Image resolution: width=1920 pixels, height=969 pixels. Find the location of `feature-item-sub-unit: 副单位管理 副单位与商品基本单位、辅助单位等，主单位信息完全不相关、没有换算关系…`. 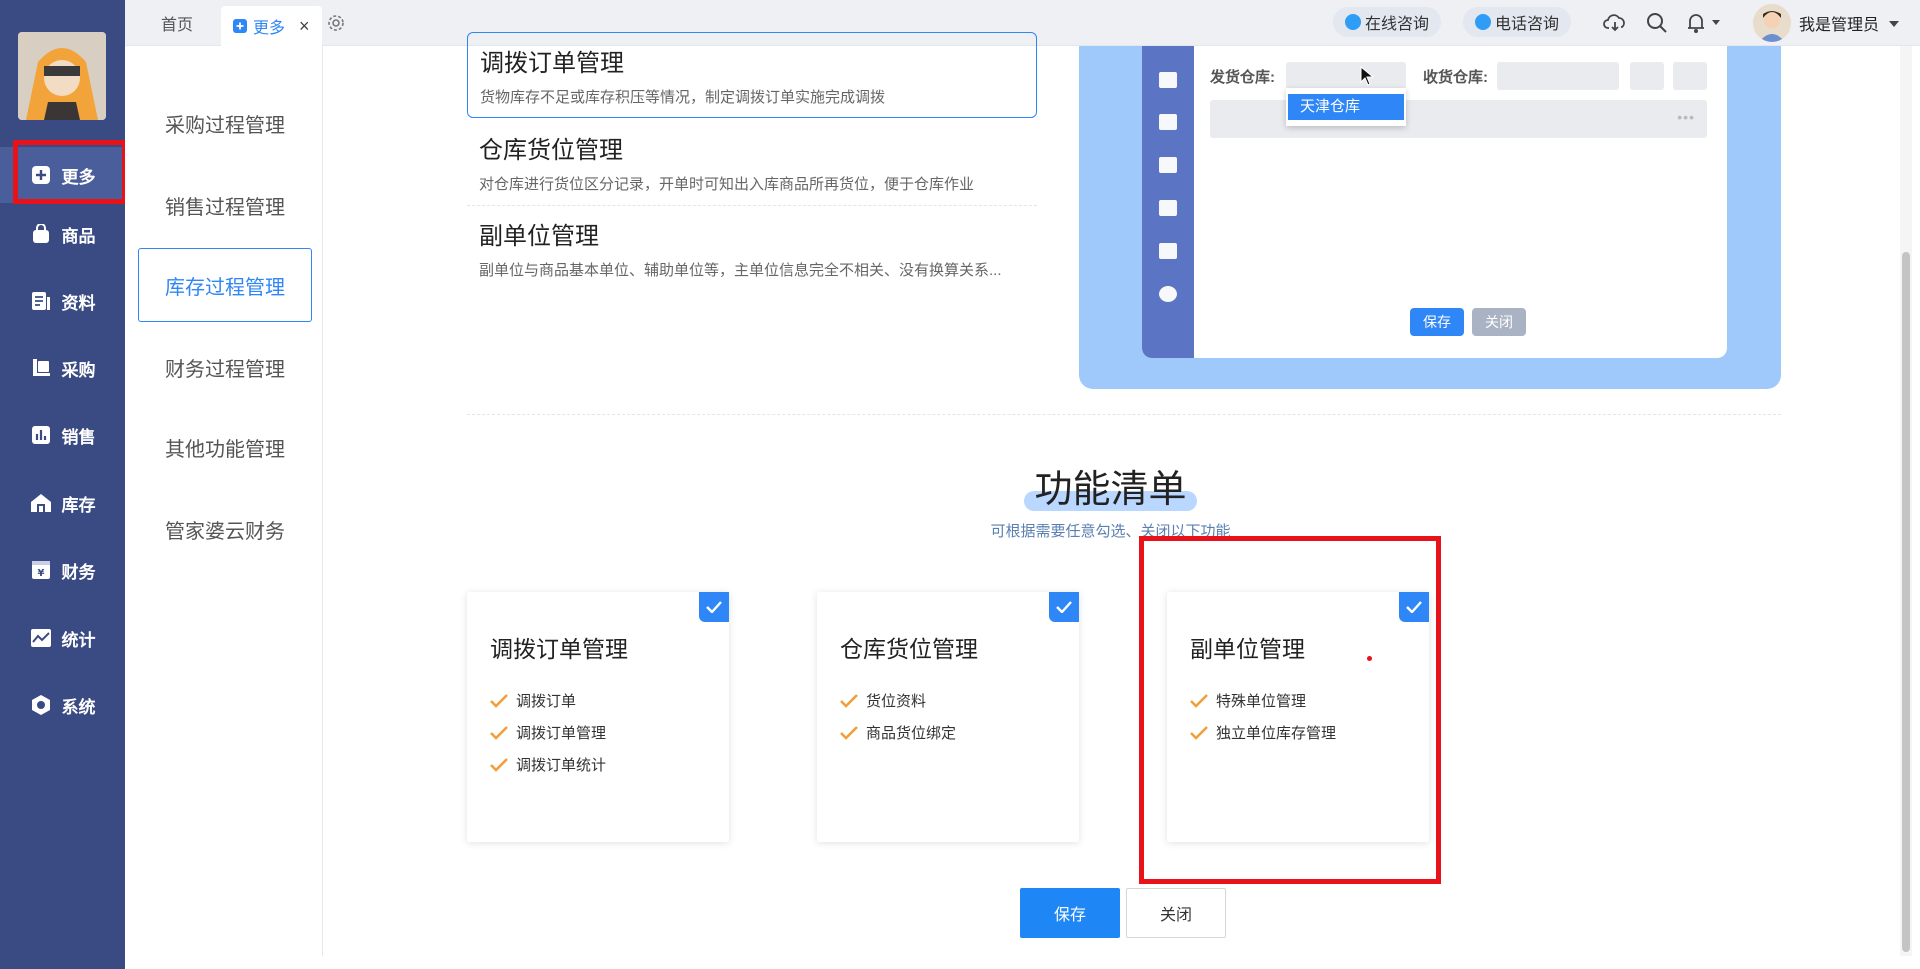

feature-item-sub-unit: 副单位管理 副单位与商品基本单位、辅助单位等，主单位信息完全不相关、没有换算关系… is located at coordinates (752, 249).